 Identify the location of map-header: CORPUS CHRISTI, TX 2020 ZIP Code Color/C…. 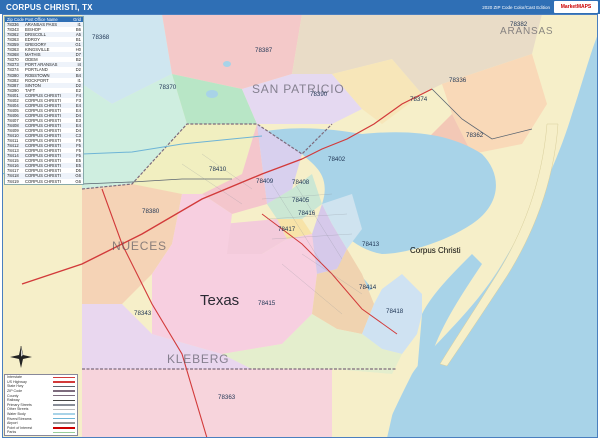
(300, 7).